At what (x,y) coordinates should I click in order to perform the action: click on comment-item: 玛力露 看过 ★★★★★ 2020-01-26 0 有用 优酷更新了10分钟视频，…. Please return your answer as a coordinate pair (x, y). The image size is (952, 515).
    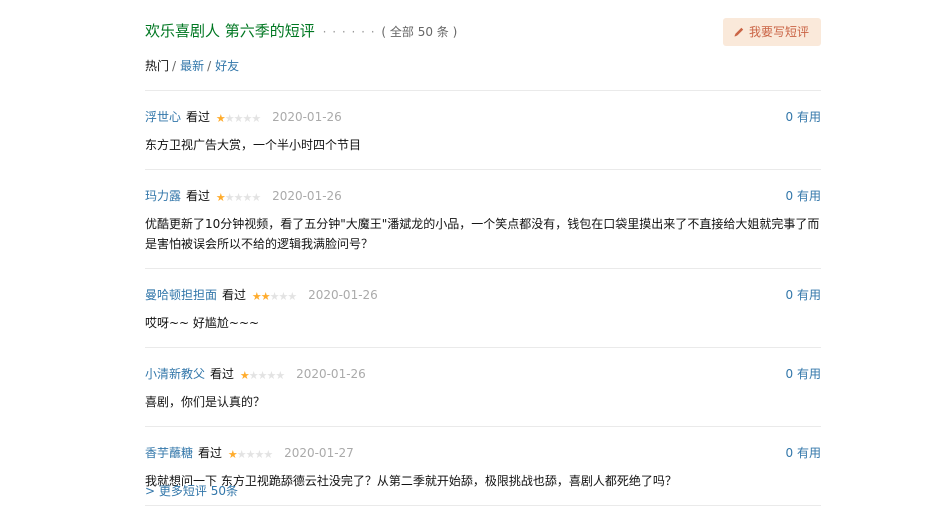
    Looking at the image, I should click on (483, 219).